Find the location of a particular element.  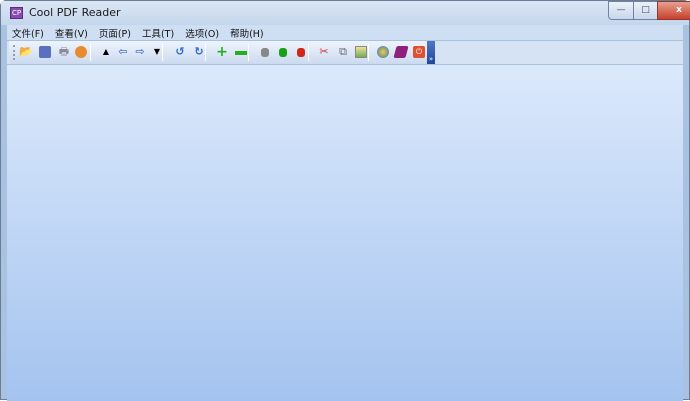

window-title: Cool PDF Reader is located at coordinates (75, 12).